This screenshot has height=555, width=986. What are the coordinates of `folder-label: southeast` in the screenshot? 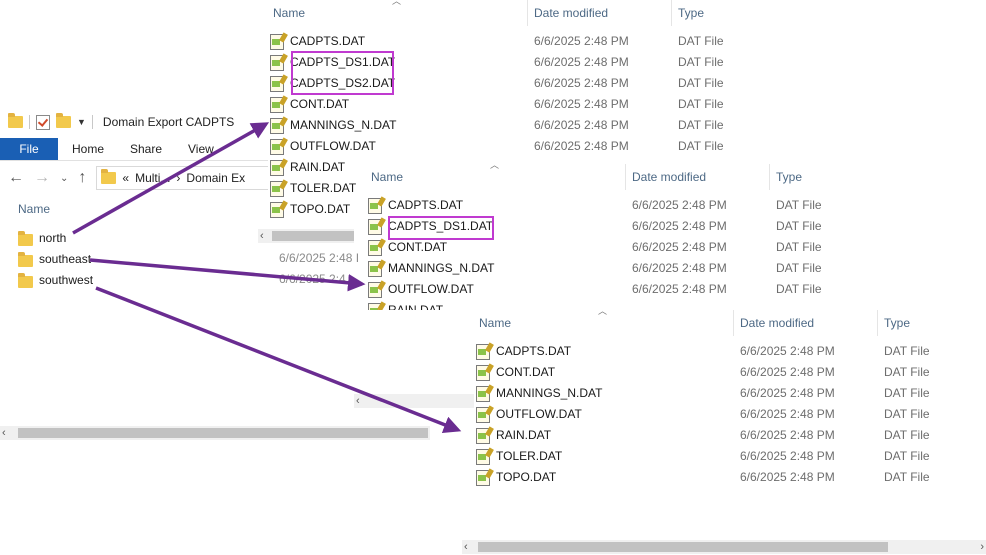 It's located at (65, 259).